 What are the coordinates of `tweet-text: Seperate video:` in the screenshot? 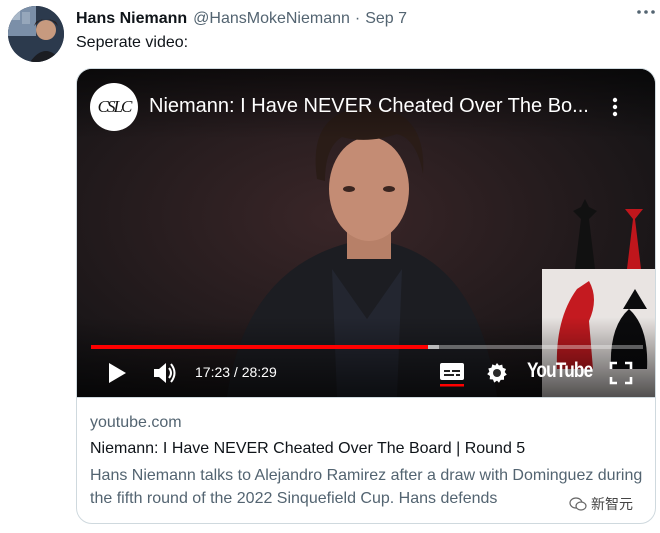 It's located at (132, 42).